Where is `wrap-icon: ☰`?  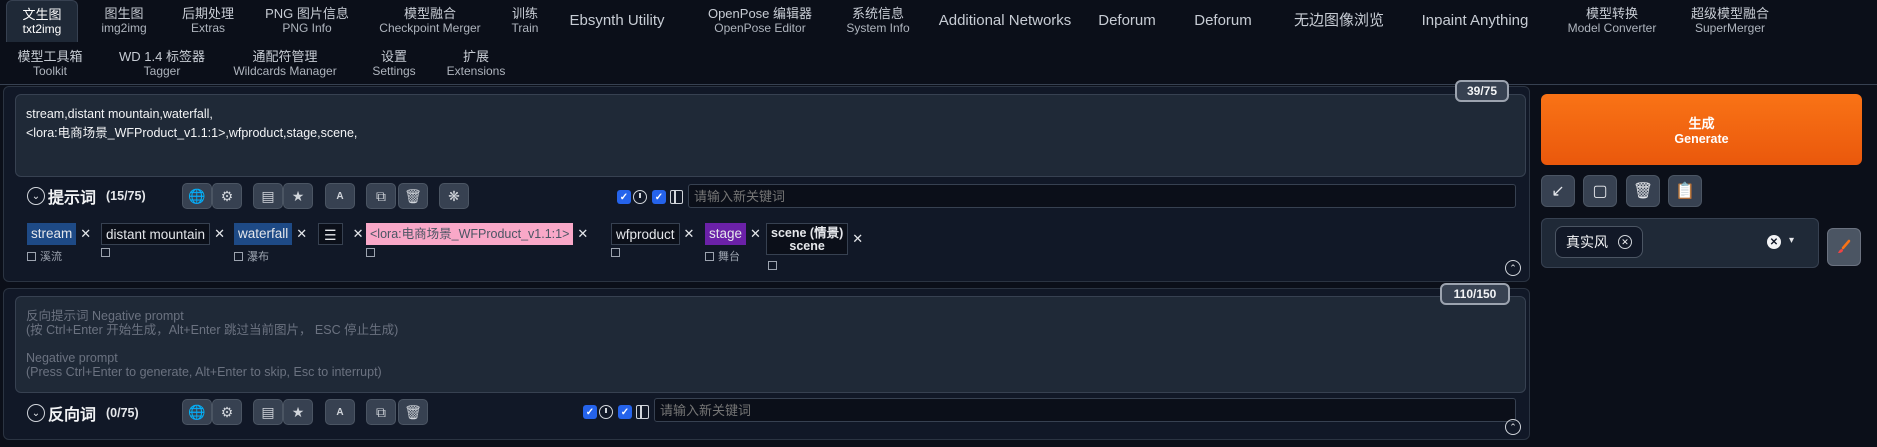 wrap-icon: ☰ is located at coordinates (330, 234).